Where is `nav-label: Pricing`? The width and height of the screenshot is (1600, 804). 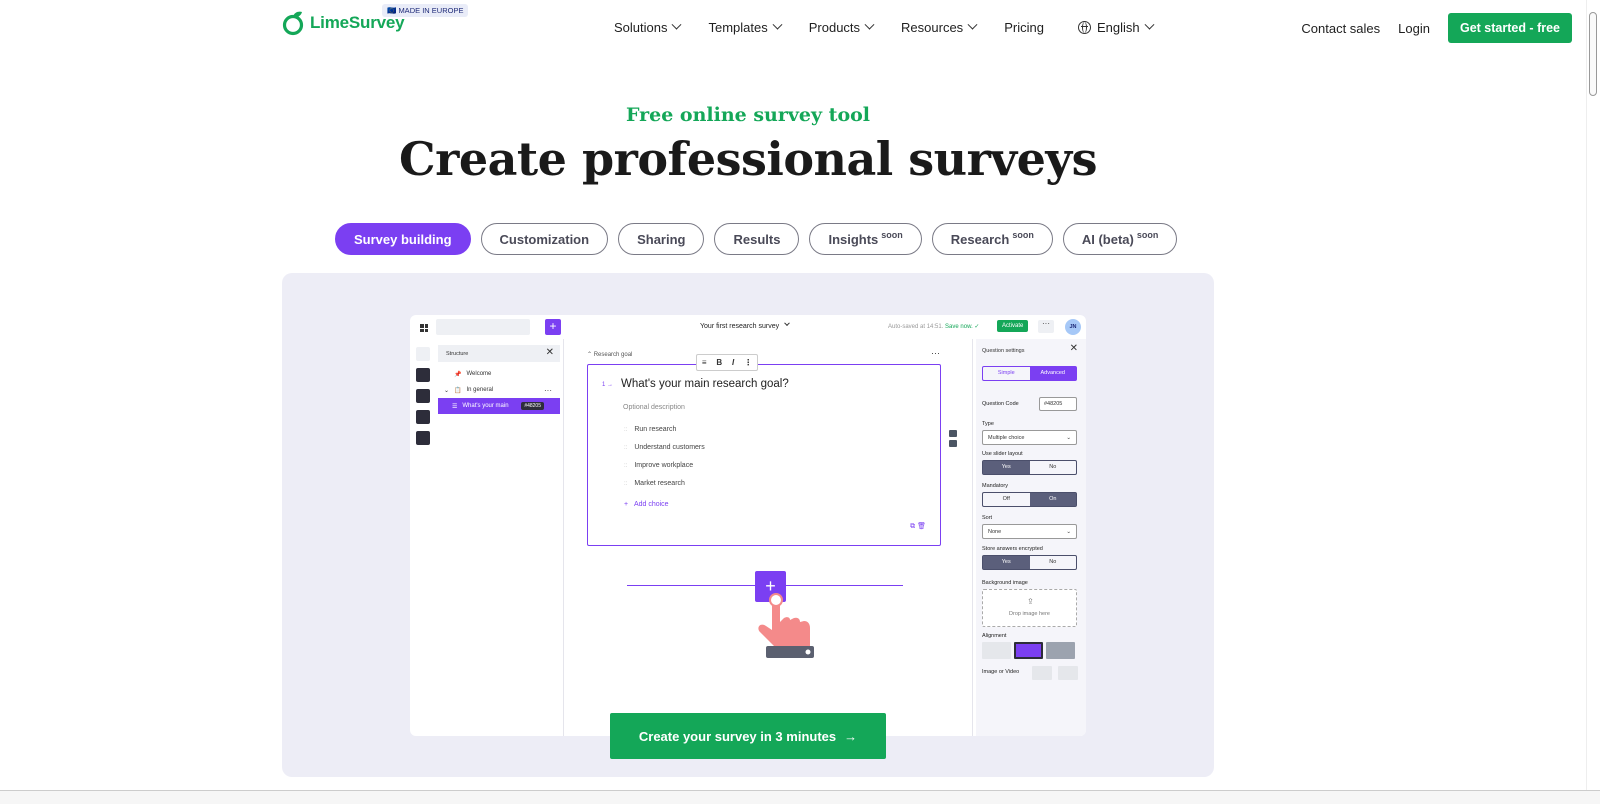
nav-label: Pricing is located at coordinates (1024, 27).